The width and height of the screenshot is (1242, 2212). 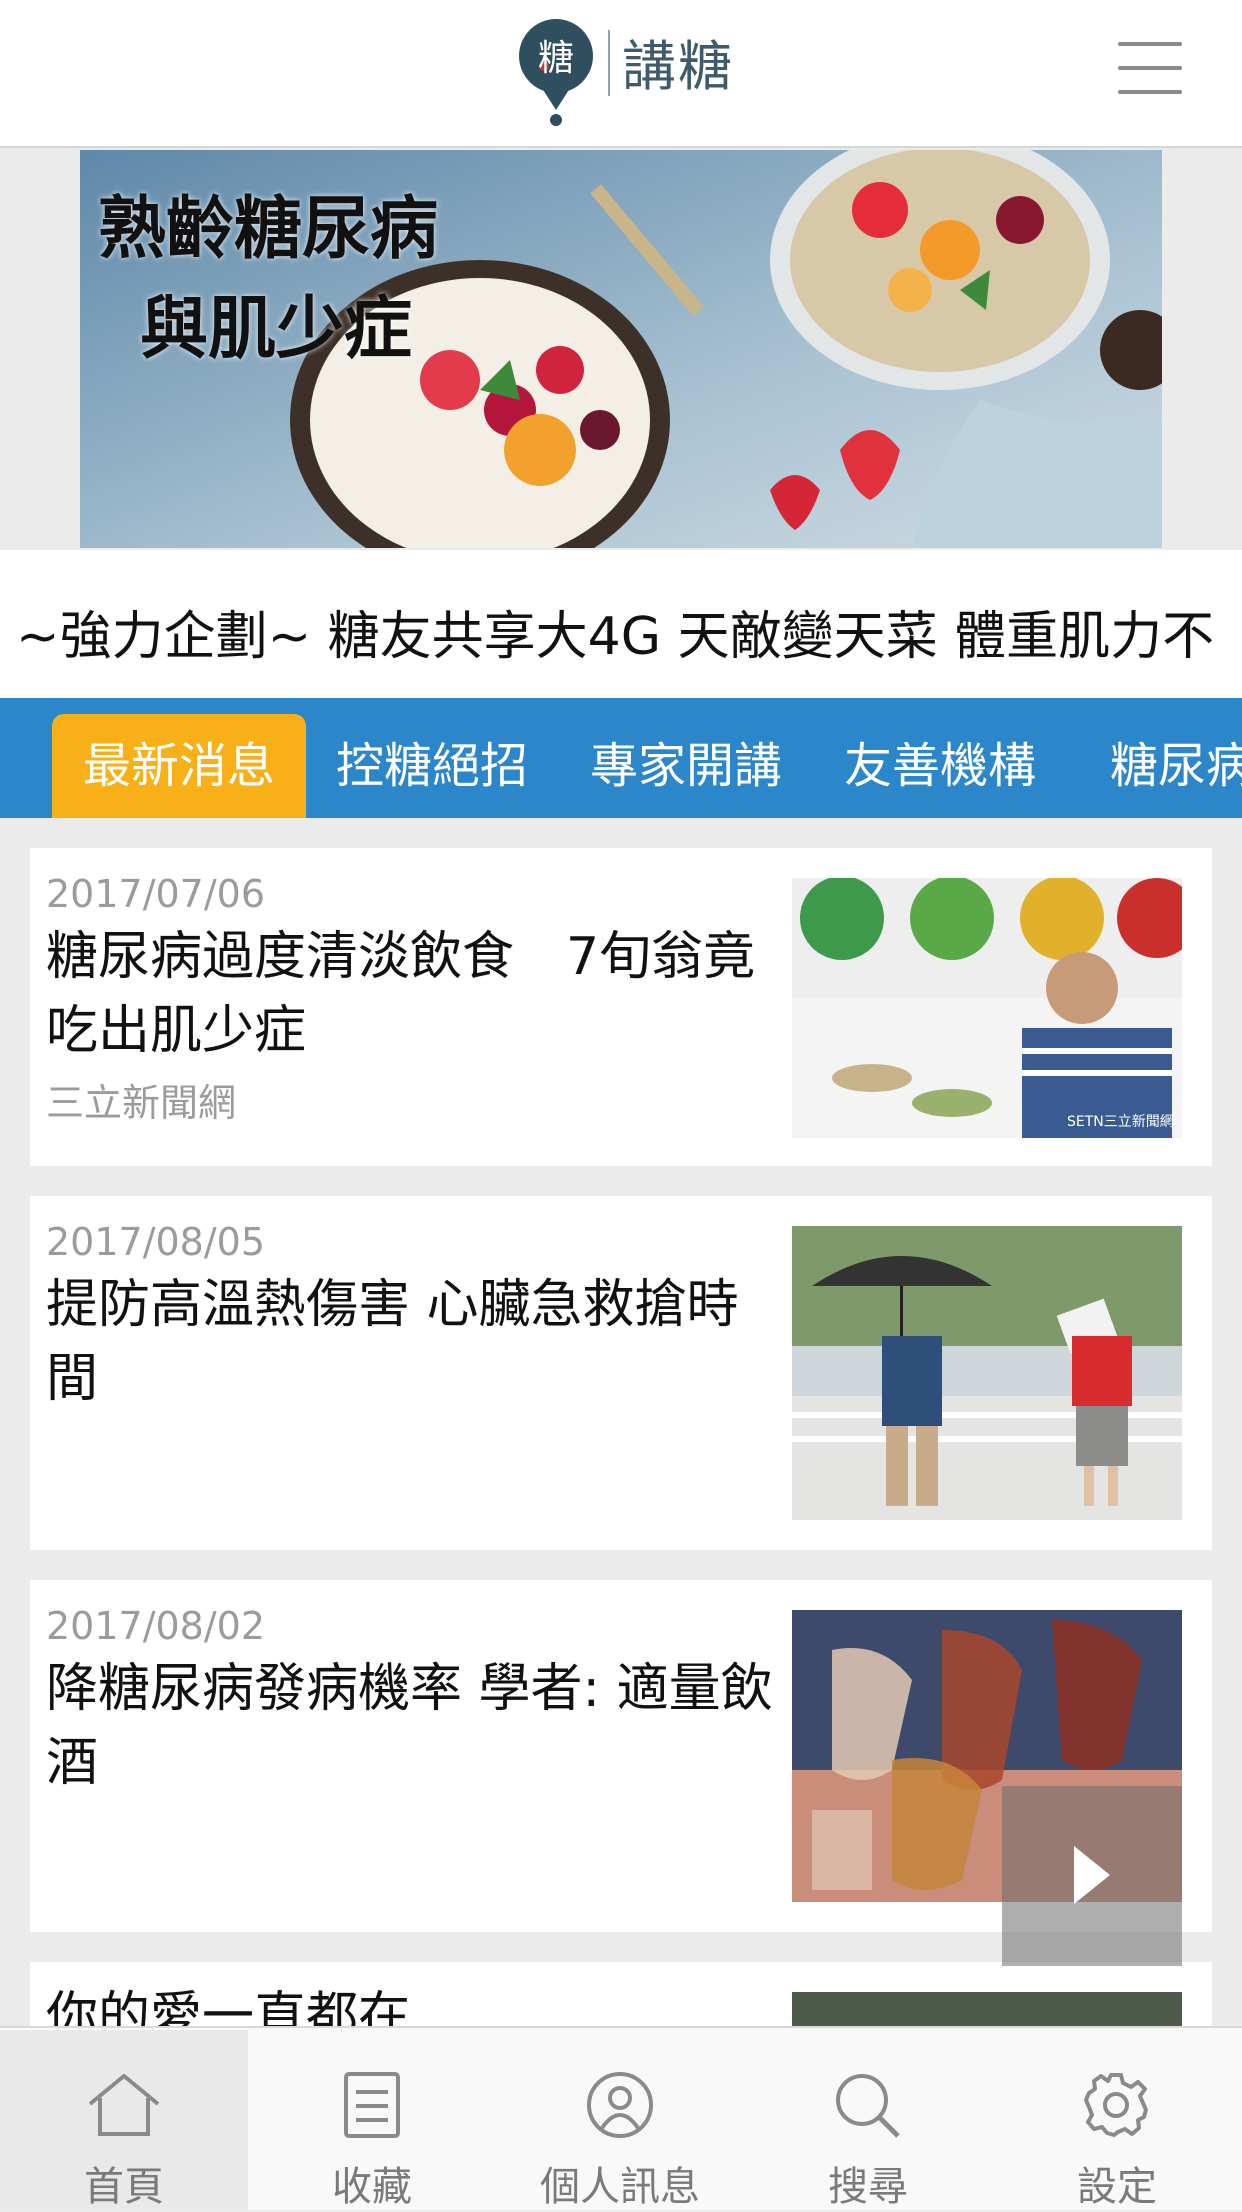 What do you see at coordinates (124, 2187) in the screenshot?
I see `tabbar-label: 首頁` at bounding box center [124, 2187].